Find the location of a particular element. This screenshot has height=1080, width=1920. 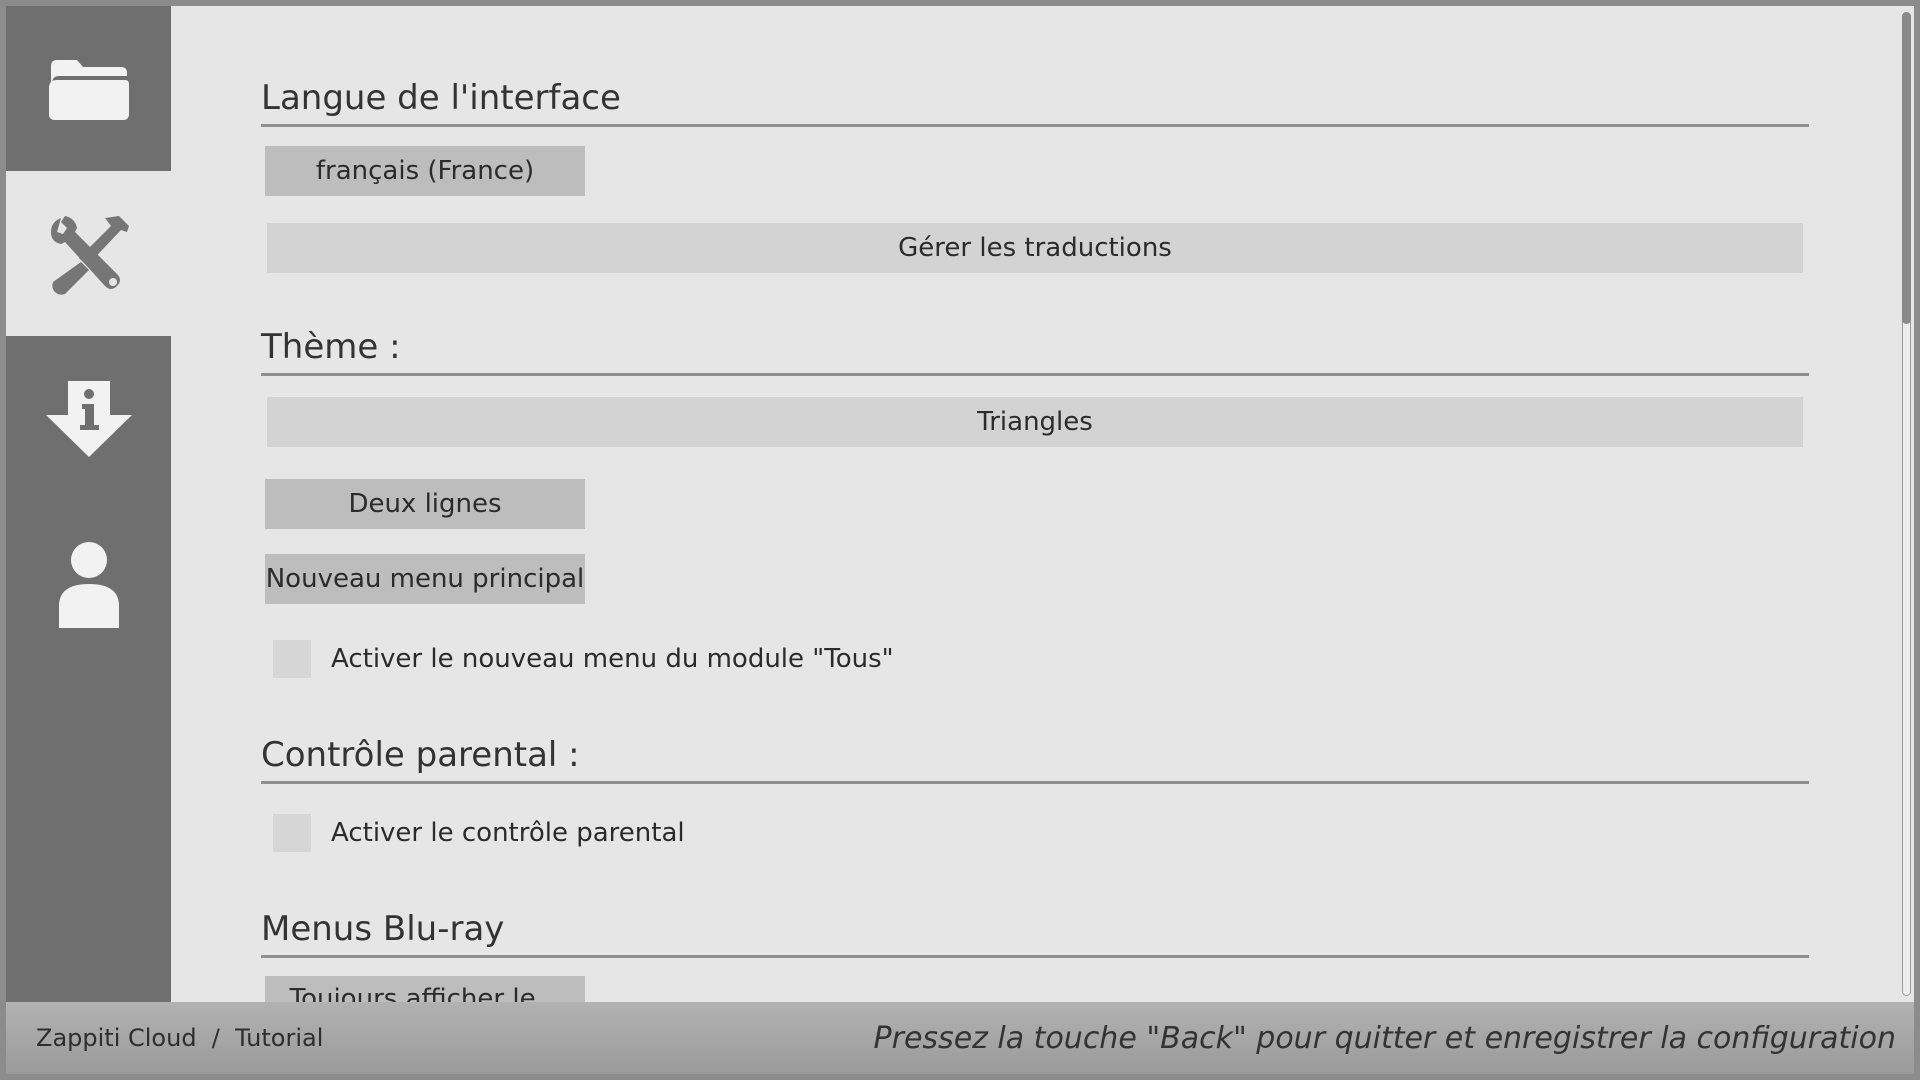

manage-translations-button: Gérer les traductions is located at coordinates (1035, 248).